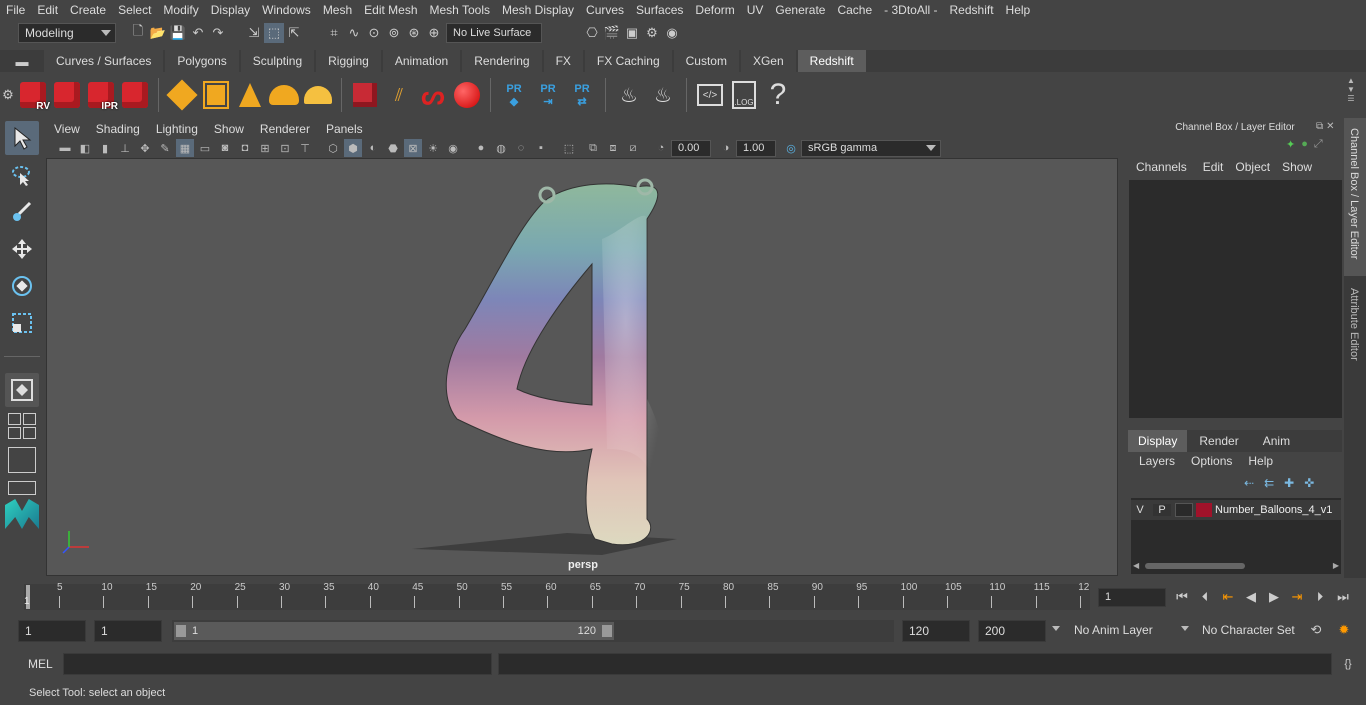 The height and width of the screenshot is (705, 1366). Describe the element at coordinates (394, 33) in the screenshot. I see `snap-view-icon: ⊚` at that location.